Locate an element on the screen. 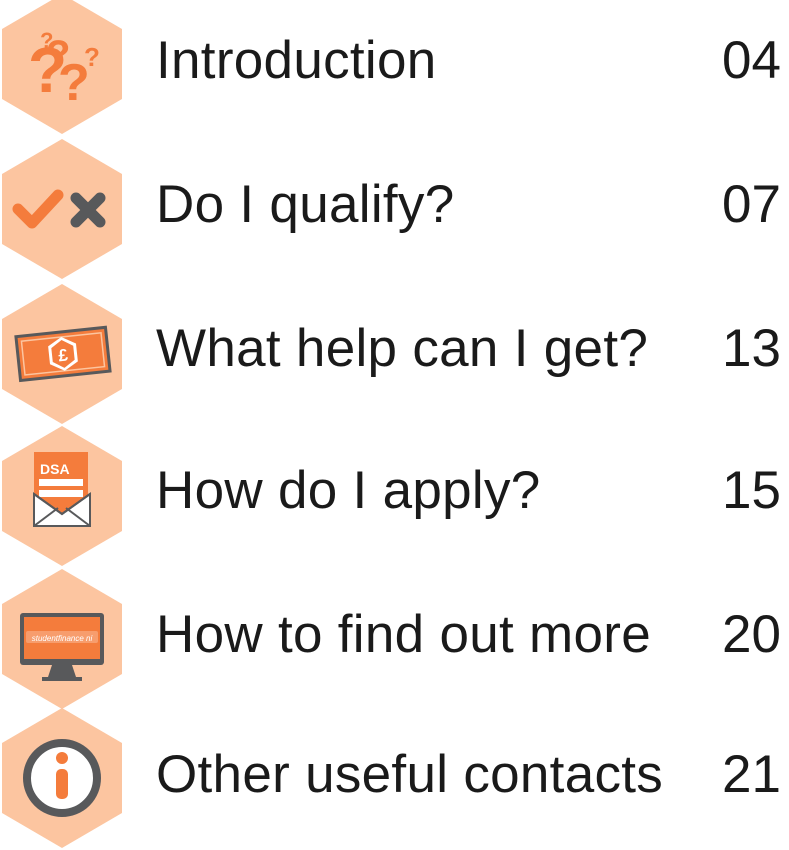  toc-title: Introduction is located at coordinates (296, 60).